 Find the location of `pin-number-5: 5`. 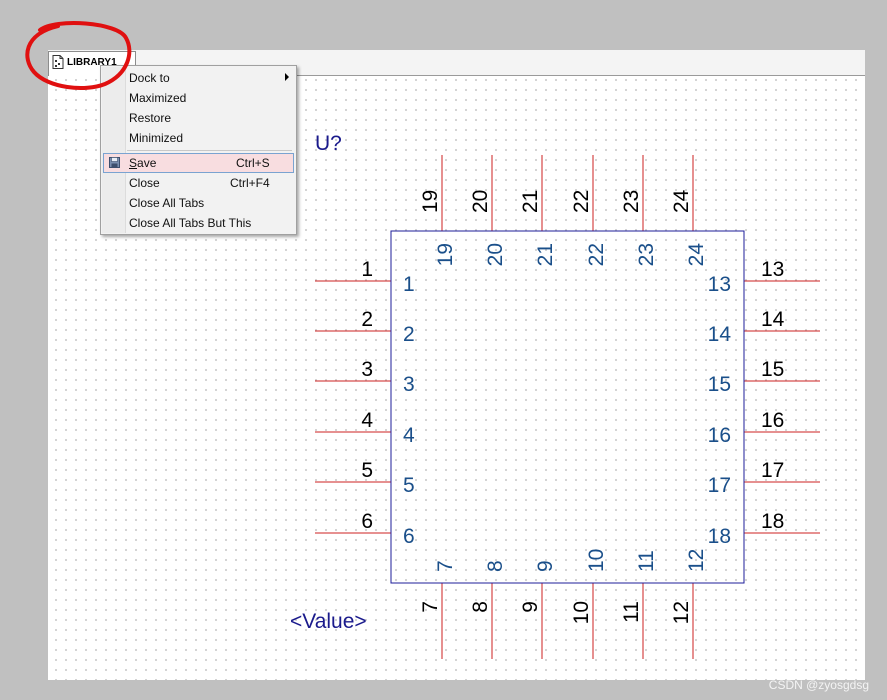

pin-number-5: 5 is located at coordinates (367, 470).